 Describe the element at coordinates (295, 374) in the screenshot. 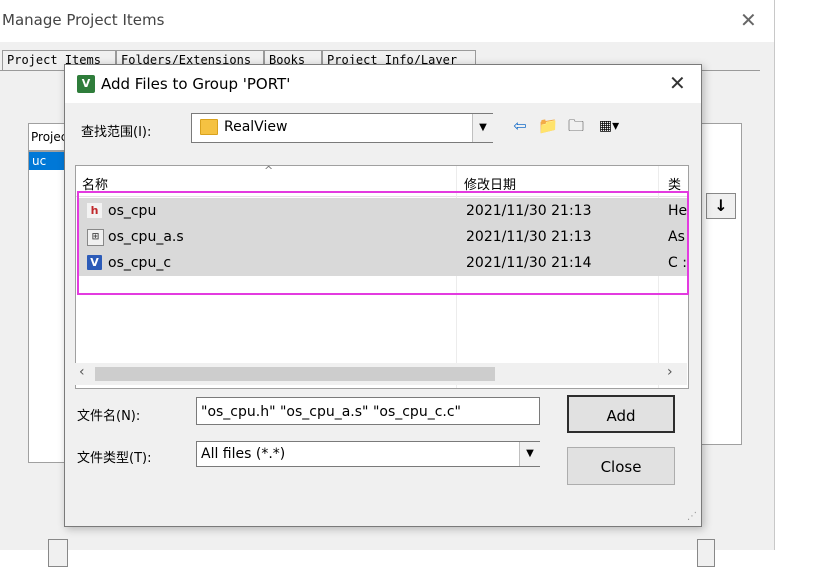

I see `scrollbar-thumb` at that location.